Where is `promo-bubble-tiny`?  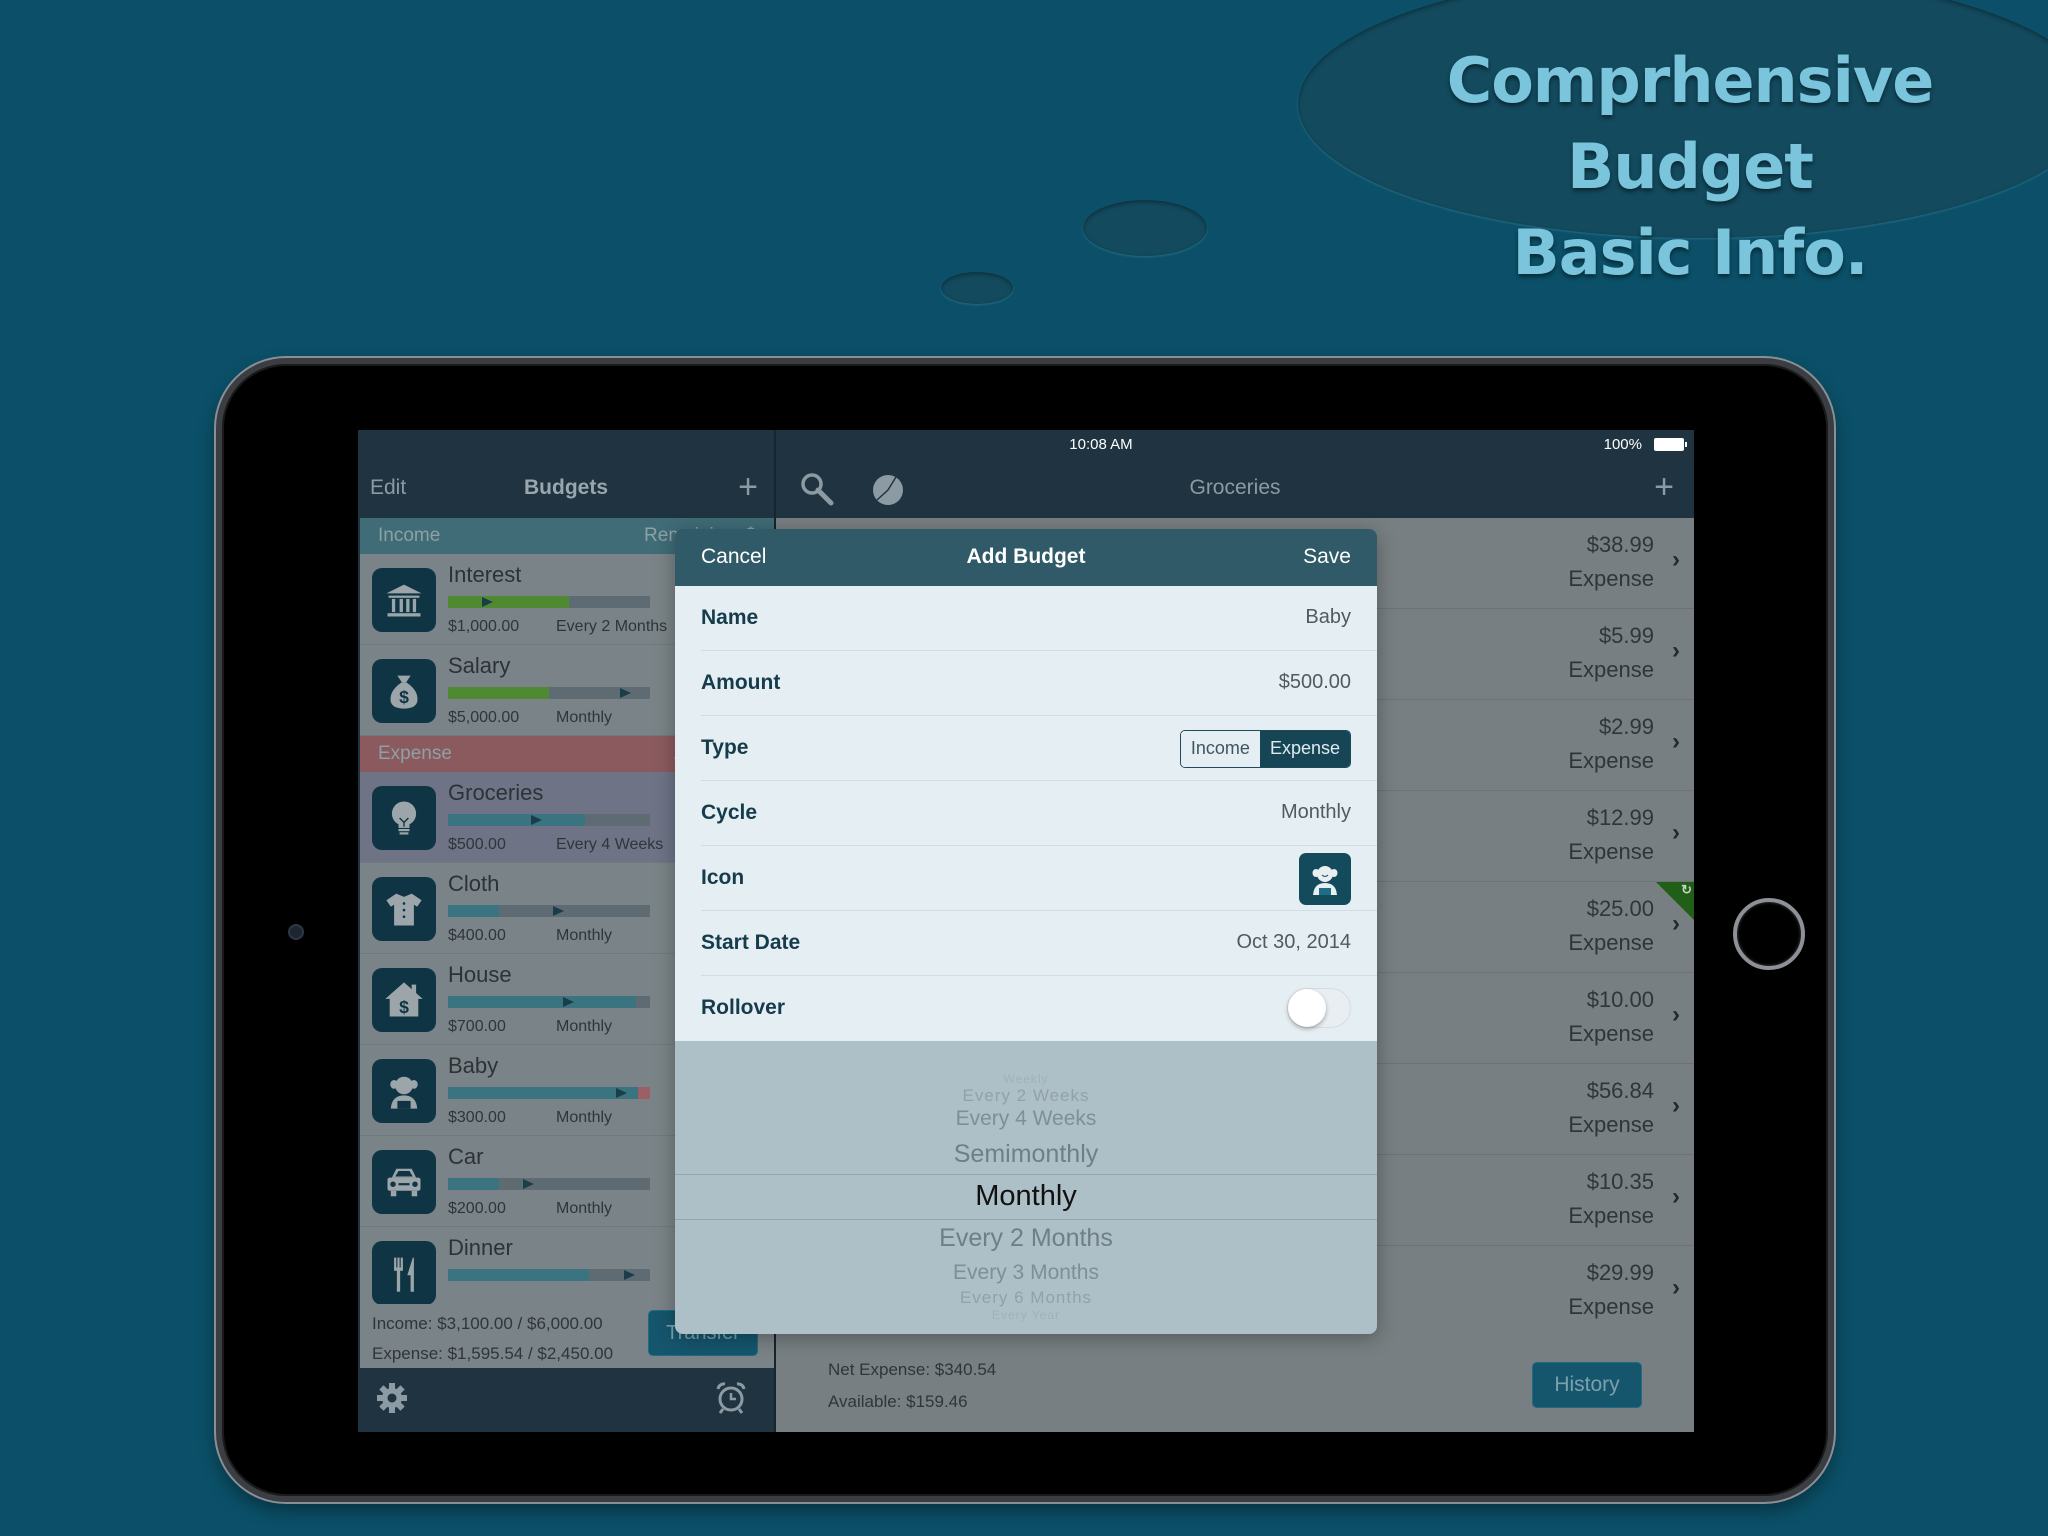
promo-bubble-tiny is located at coordinates (977, 288).